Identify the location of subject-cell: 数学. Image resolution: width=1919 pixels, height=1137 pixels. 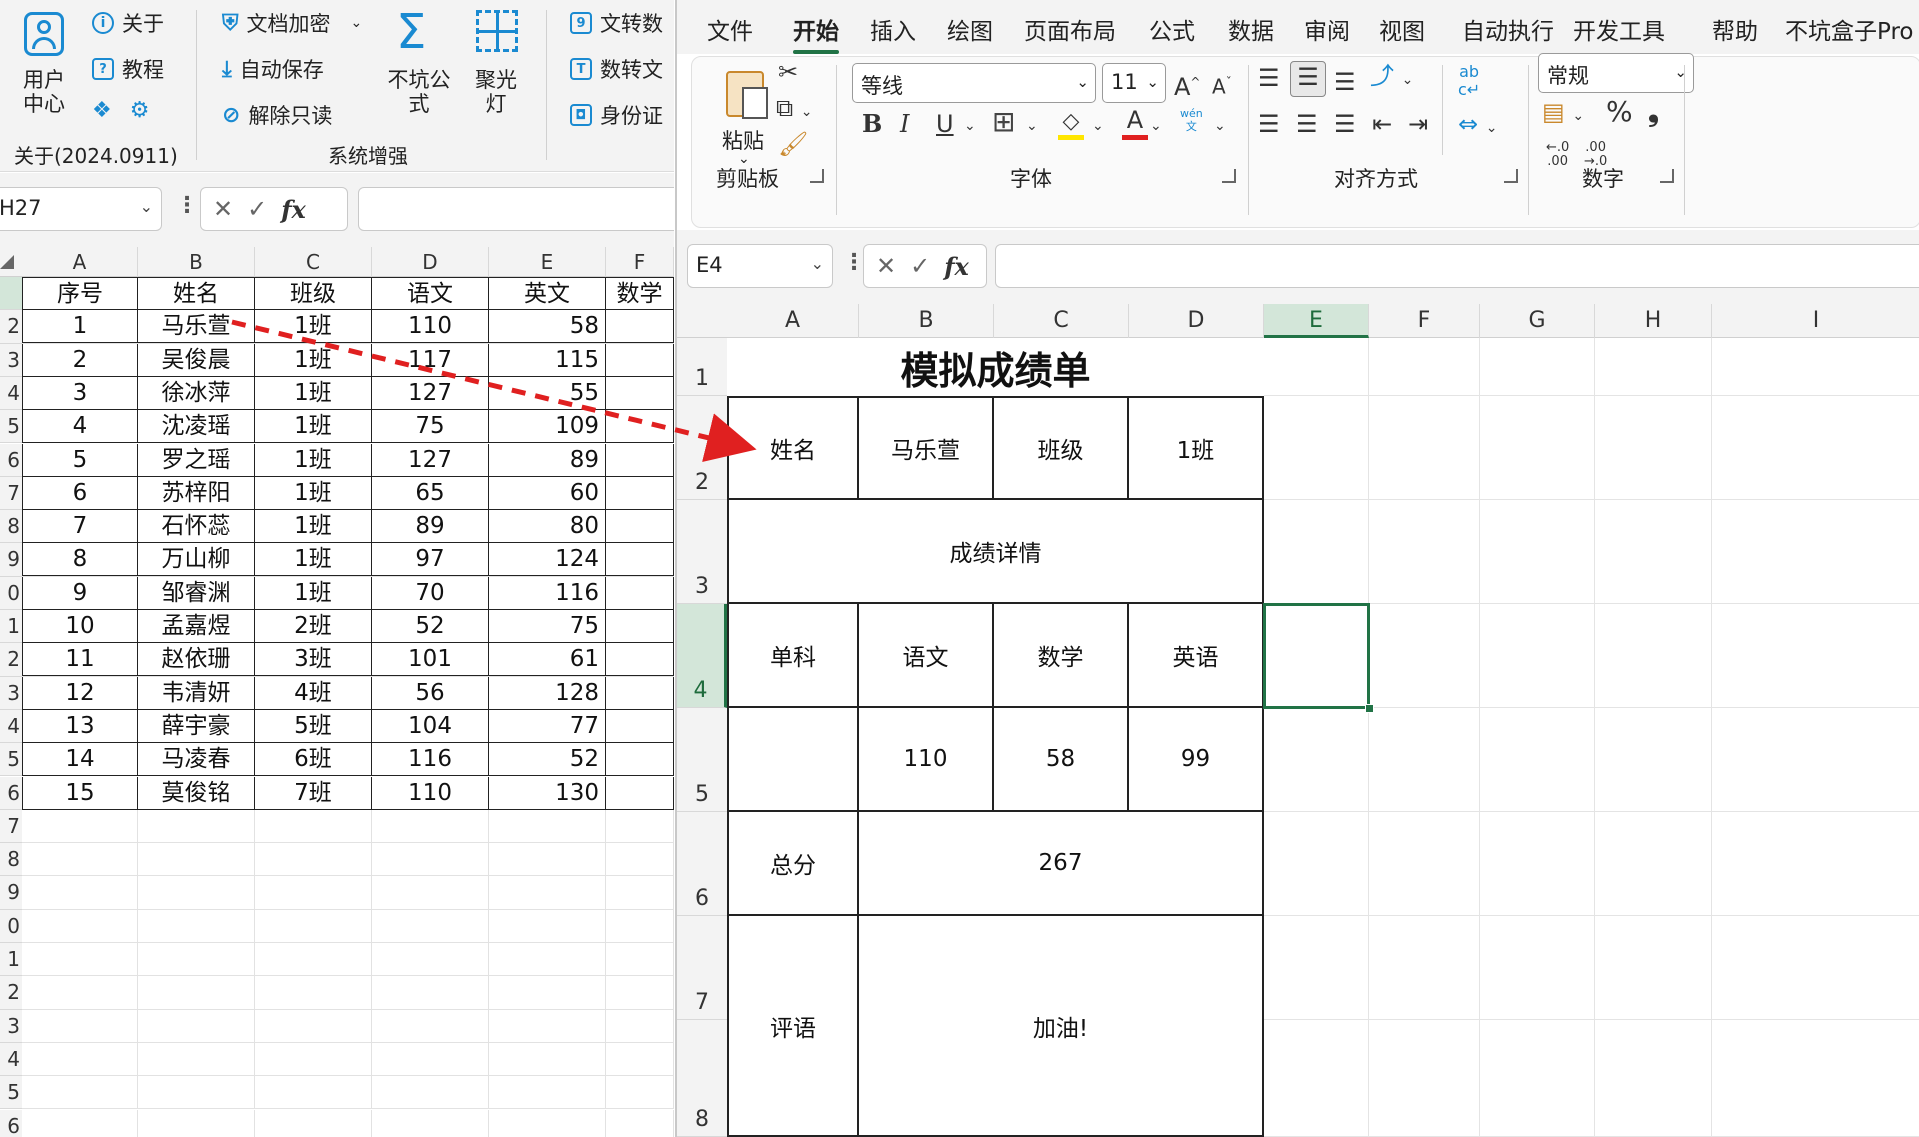
(1061, 656).